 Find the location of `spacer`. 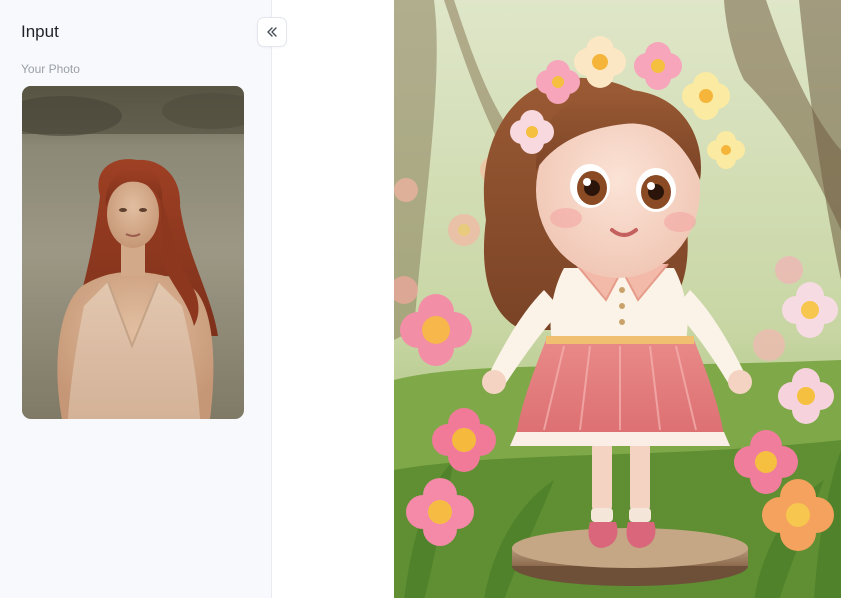

spacer is located at coordinates (333, 299).